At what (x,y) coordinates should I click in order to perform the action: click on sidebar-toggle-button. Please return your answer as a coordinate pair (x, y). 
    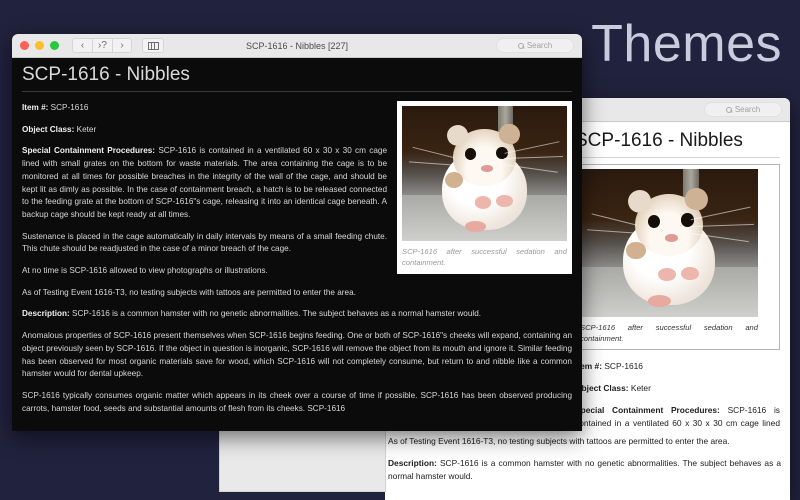
    Looking at the image, I should click on (153, 45).